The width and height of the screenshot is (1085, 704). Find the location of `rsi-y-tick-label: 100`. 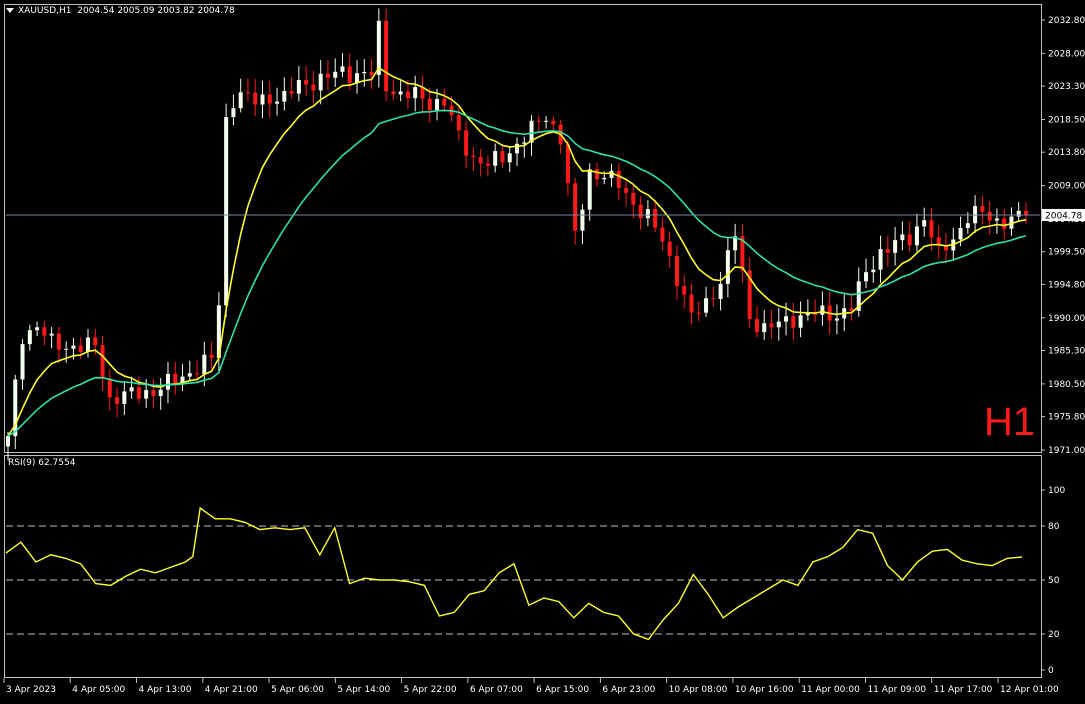

rsi-y-tick-label: 100 is located at coordinates (1056, 491).